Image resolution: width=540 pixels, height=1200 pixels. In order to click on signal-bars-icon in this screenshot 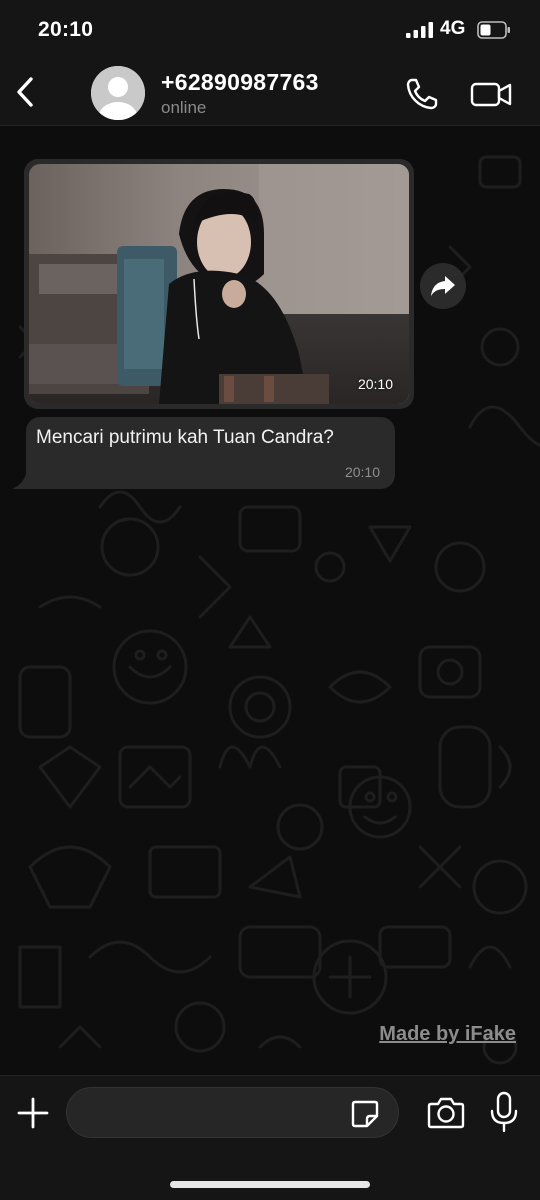, I will do `click(419, 30)`.